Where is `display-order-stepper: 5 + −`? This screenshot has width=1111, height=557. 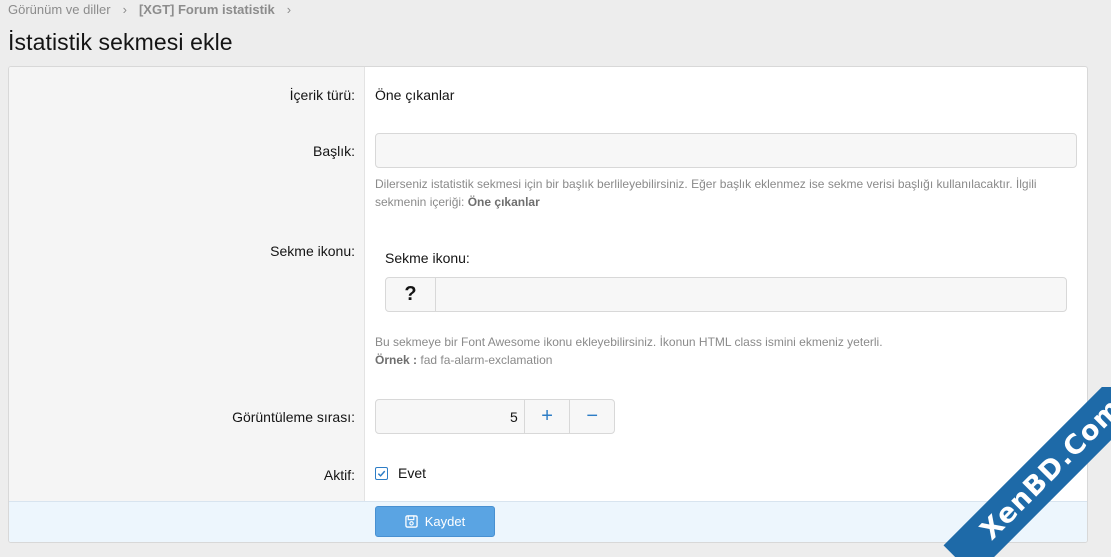 display-order-stepper: 5 + − is located at coordinates (495, 416).